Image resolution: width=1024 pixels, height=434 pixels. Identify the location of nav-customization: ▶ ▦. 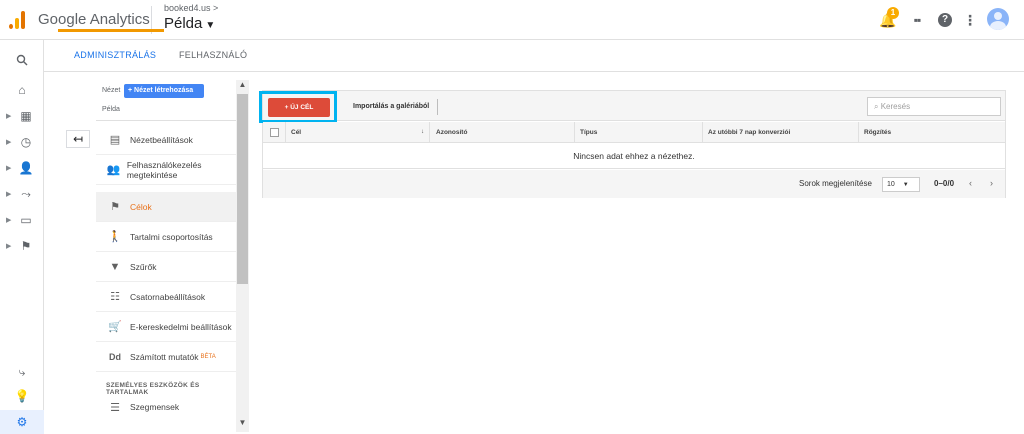
(22, 116).